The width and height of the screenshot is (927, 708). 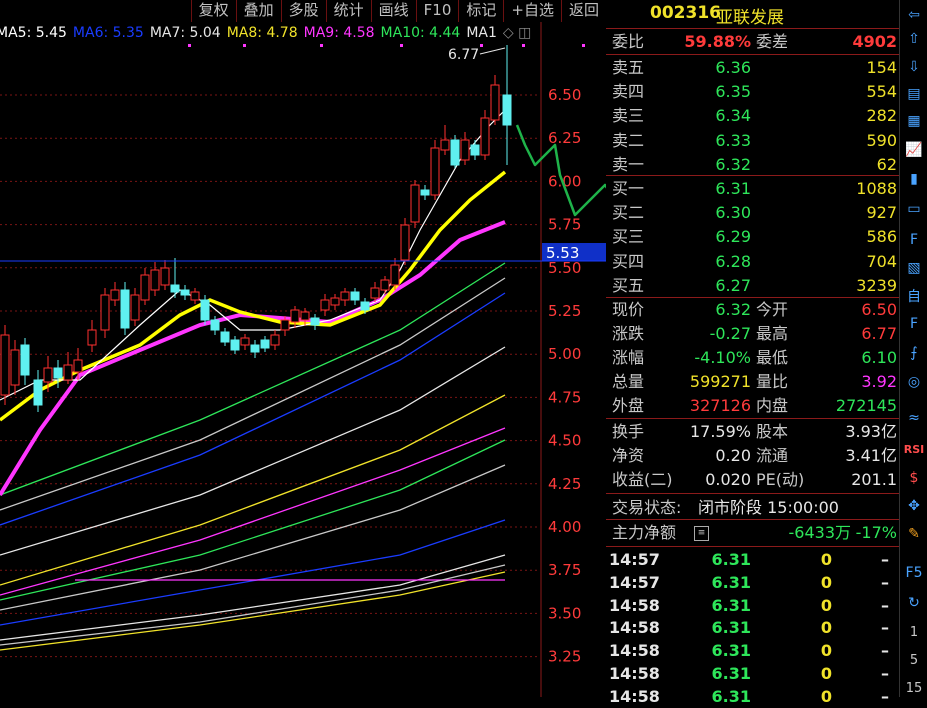 What do you see at coordinates (752, 91) in the screenshot?
I see `ask-row: 卖四 6.35 554` at bounding box center [752, 91].